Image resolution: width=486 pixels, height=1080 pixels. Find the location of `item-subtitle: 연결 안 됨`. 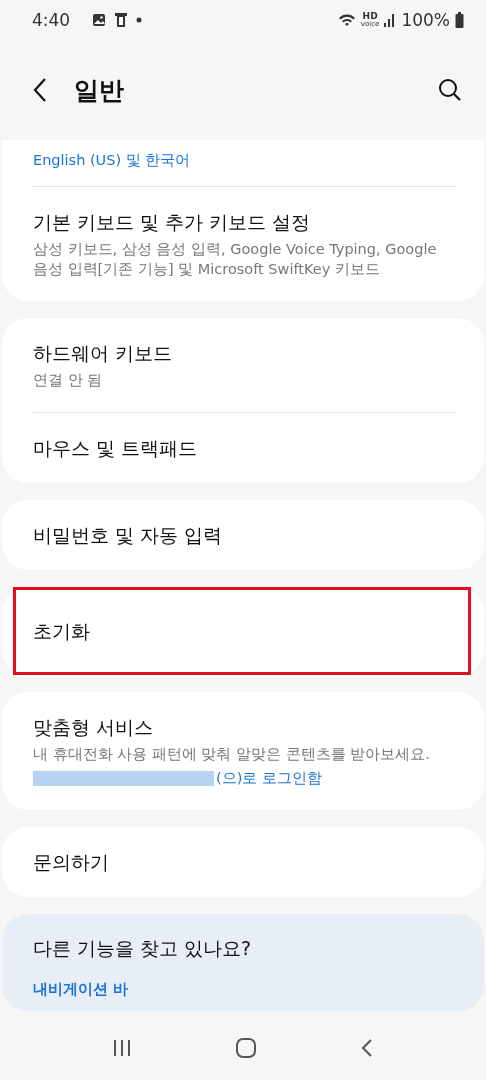

item-subtitle: 연결 안 됨 is located at coordinates (68, 380).